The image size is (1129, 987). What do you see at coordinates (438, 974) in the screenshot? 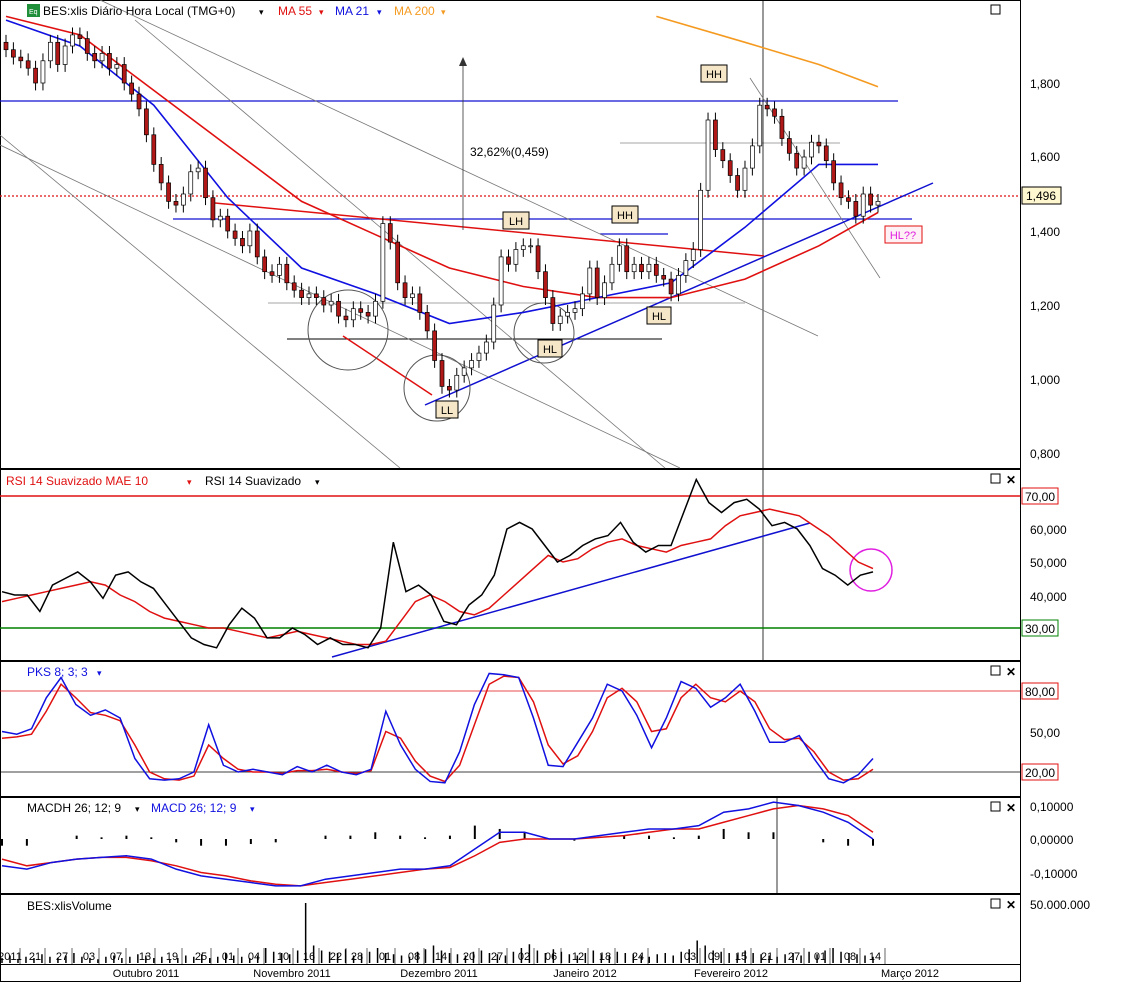
I see `month-label: Dezembro 2011` at bounding box center [438, 974].